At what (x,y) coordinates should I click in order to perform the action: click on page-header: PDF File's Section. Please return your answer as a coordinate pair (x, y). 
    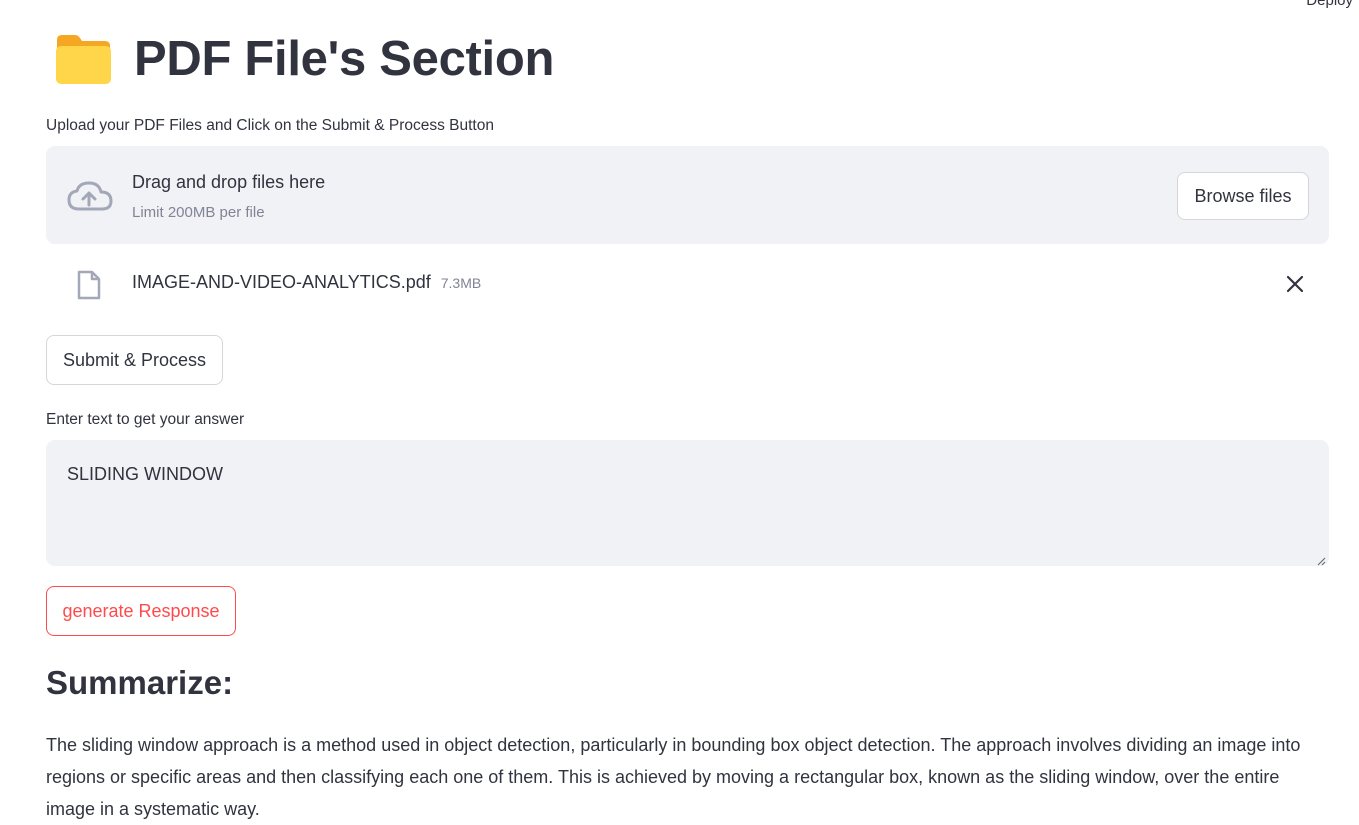
    Looking at the image, I should click on (304, 59).